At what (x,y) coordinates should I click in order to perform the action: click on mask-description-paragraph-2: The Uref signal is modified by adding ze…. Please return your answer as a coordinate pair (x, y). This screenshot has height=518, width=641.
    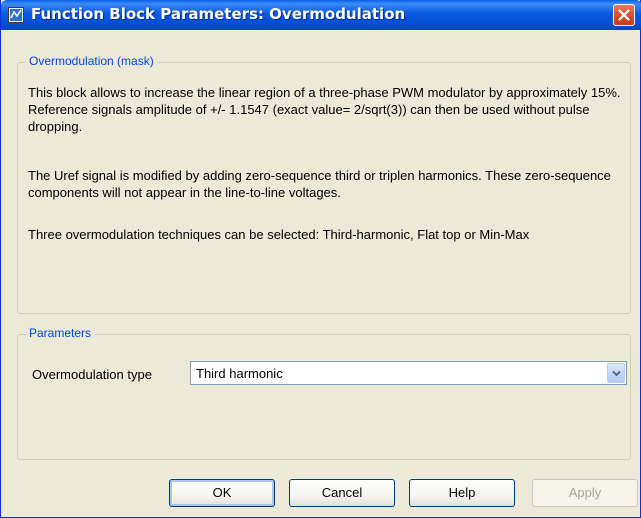
    Looking at the image, I should click on (319, 184).